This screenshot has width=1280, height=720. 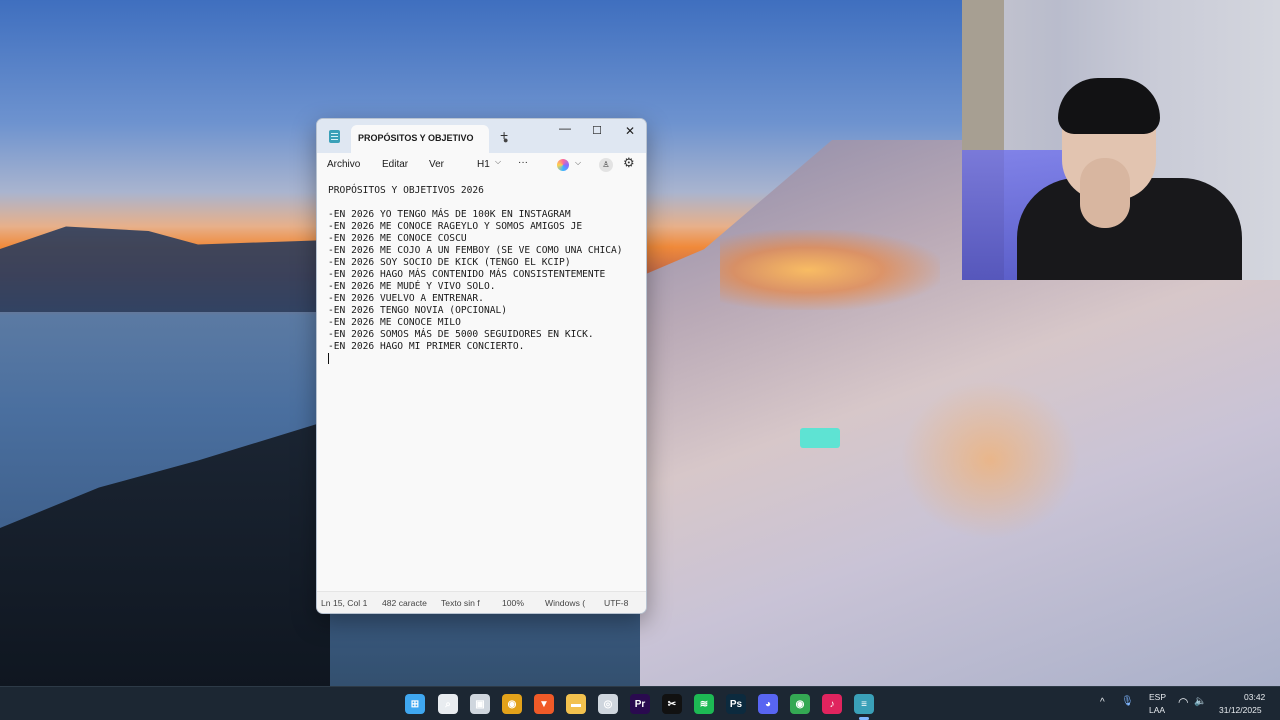 What do you see at coordinates (334, 136) in the screenshot?
I see `notepad-app-icon` at bounding box center [334, 136].